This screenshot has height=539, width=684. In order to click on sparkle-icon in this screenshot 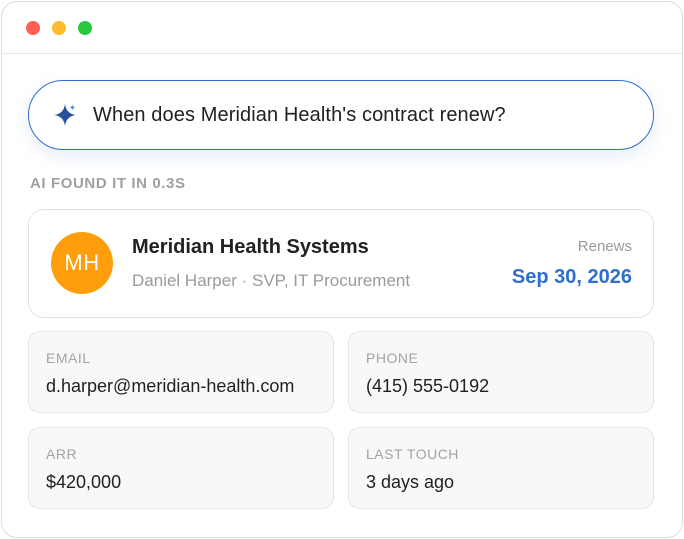, I will do `click(65, 115)`.